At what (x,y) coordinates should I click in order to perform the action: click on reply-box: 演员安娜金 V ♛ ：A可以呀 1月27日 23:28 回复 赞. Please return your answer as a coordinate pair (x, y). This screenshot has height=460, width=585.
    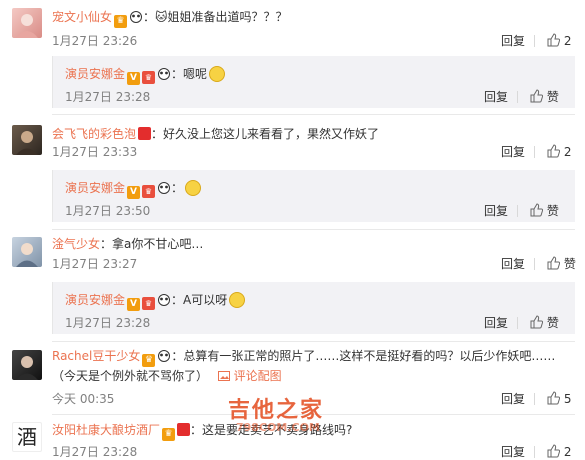
    Looking at the image, I should click on (313, 308).